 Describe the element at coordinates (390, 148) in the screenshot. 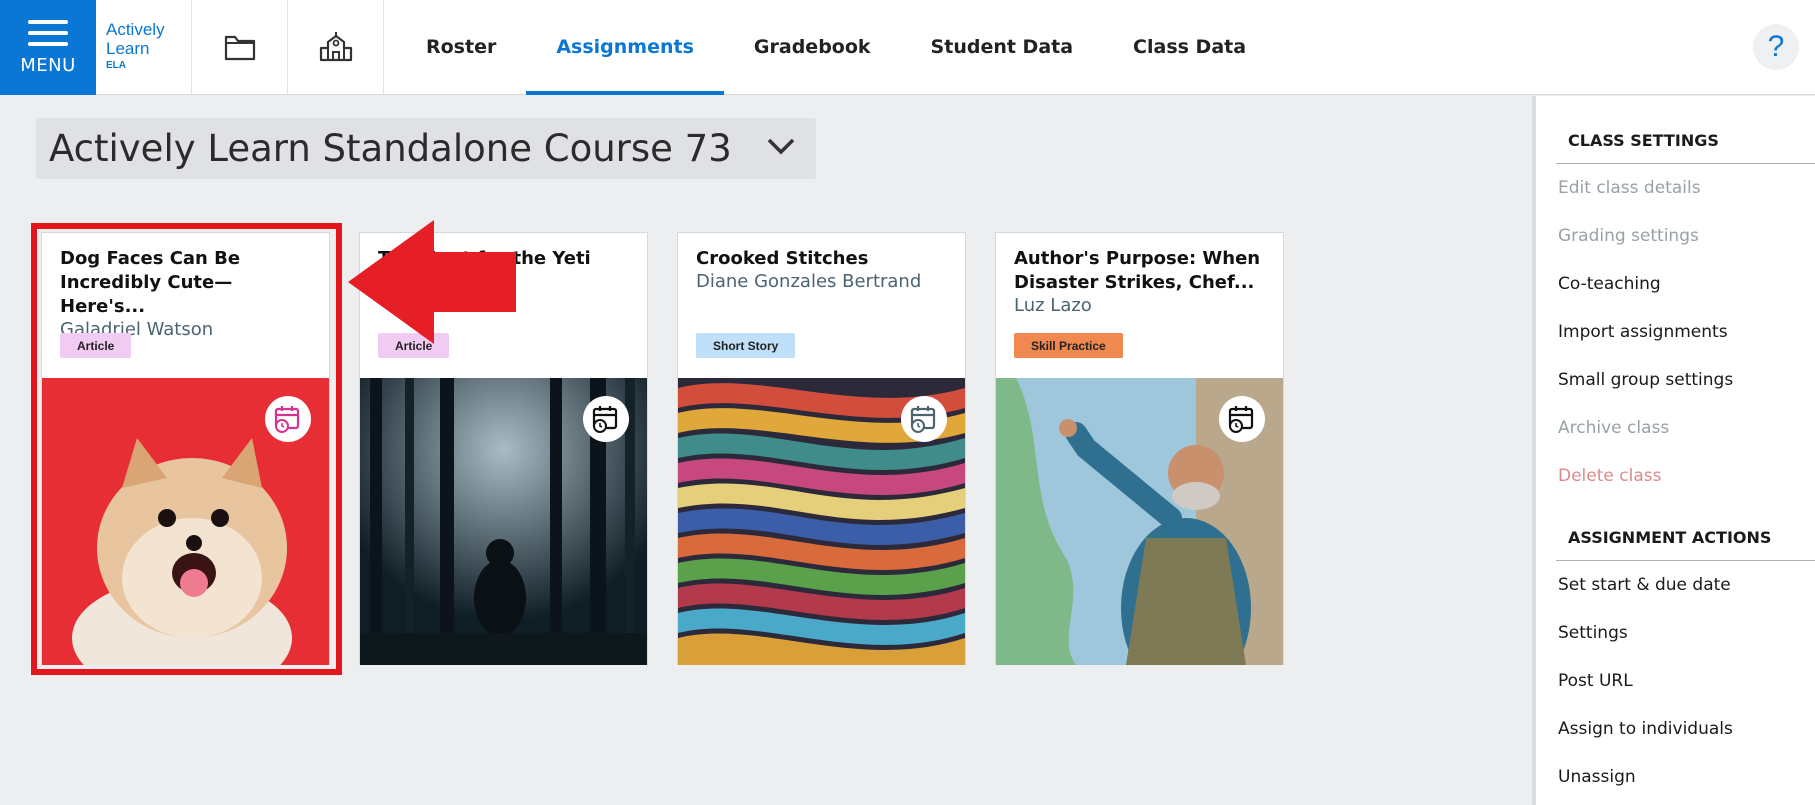

I see `course-title: Actively Learn Standalone Course 73` at that location.